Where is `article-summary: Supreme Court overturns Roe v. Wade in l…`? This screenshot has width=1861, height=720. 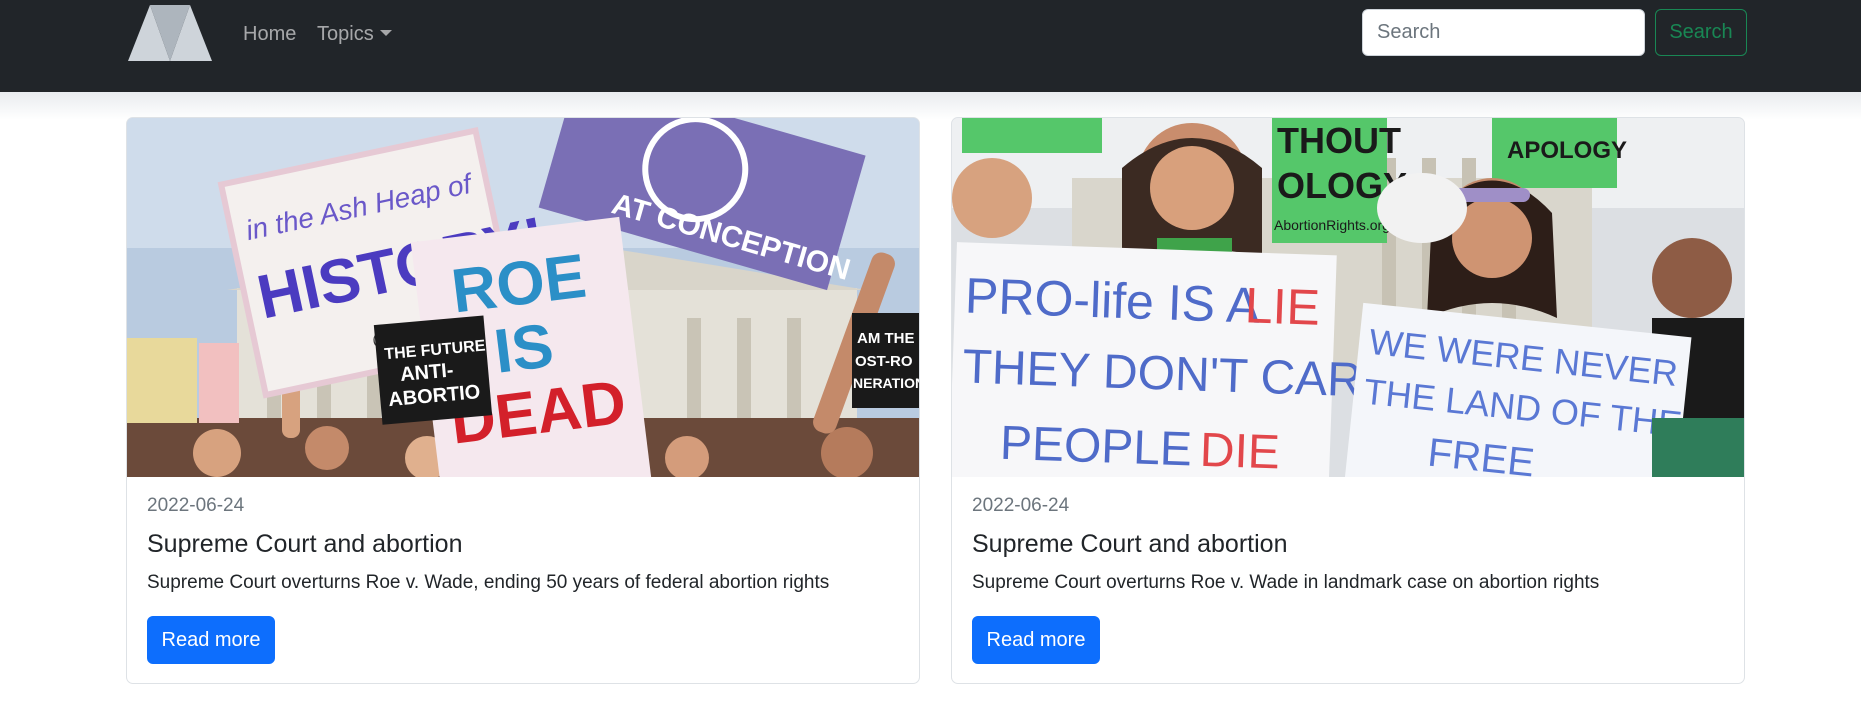
article-summary: Supreme Court overturns Roe v. Wade in l… is located at coordinates (1286, 582).